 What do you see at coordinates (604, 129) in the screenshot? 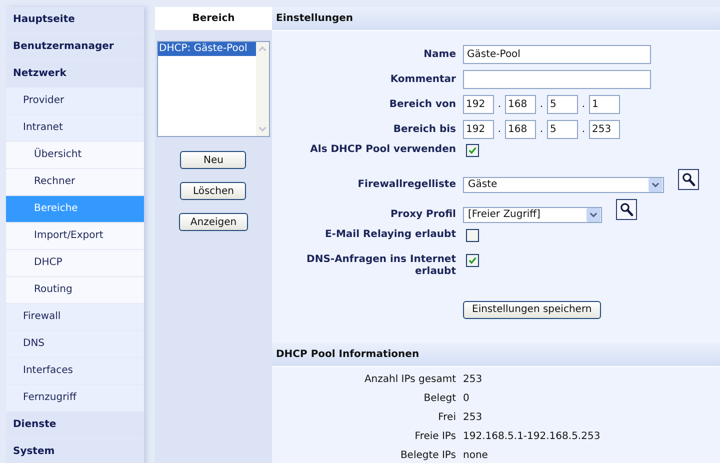
I see `ip-octet-field: 253` at bounding box center [604, 129].